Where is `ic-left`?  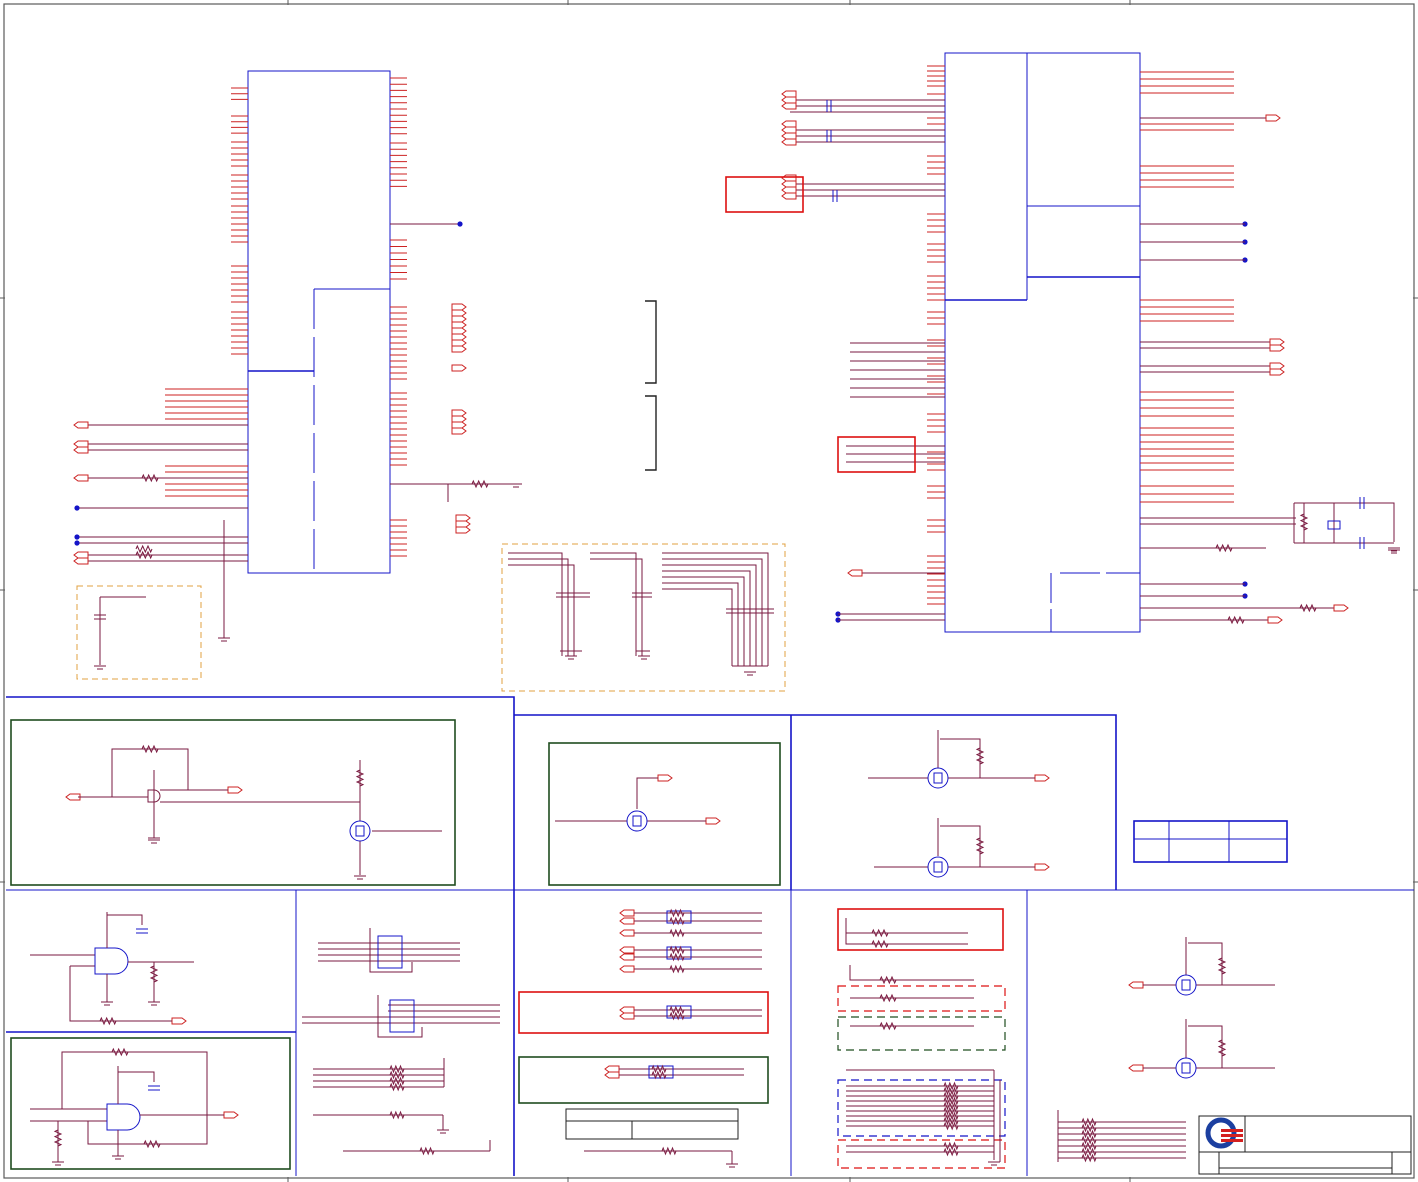
ic-left is located at coordinates (286, 322).